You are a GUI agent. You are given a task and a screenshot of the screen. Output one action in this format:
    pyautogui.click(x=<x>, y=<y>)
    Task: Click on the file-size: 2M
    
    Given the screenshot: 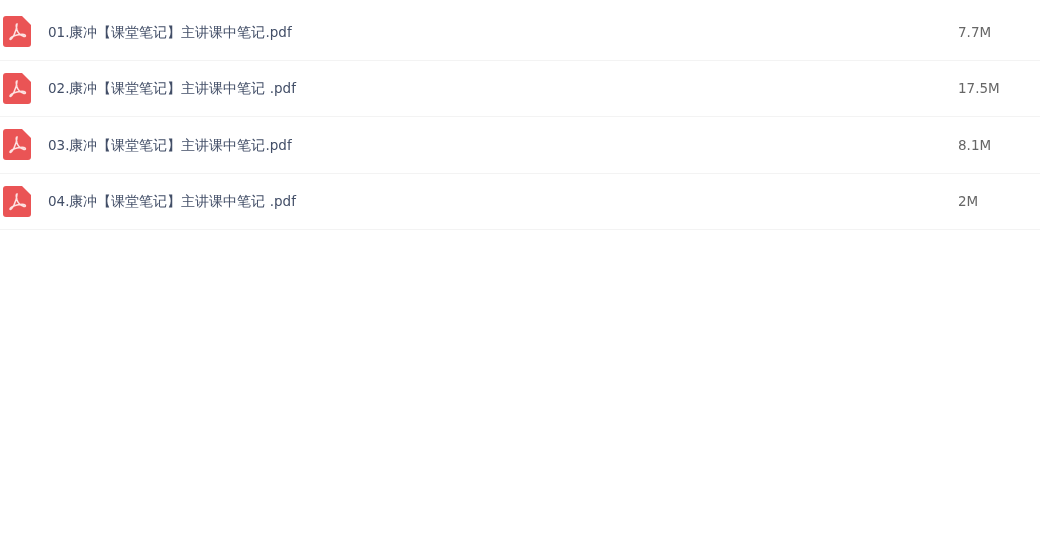 What is the action you would take?
    pyautogui.click(x=968, y=202)
    